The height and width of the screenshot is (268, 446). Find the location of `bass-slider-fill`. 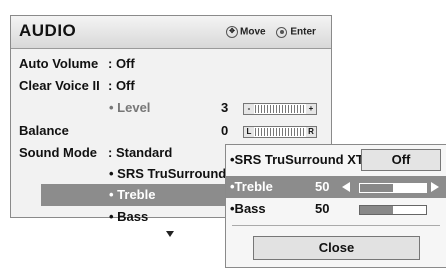

bass-slider-fill is located at coordinates (376, 210).